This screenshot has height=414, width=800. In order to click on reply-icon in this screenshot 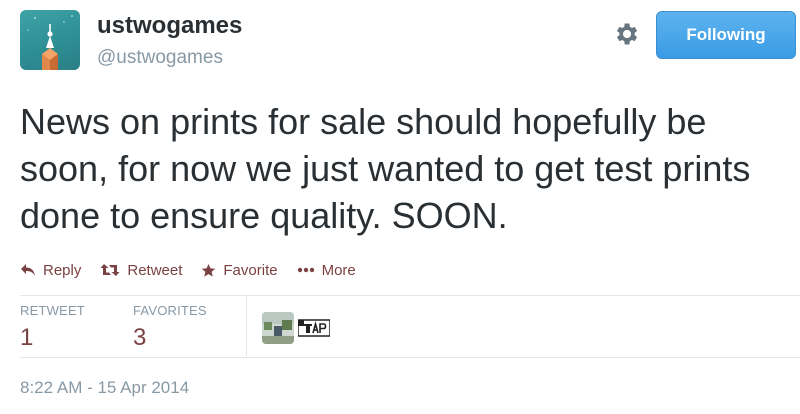, I will do `click(28, 270)`.